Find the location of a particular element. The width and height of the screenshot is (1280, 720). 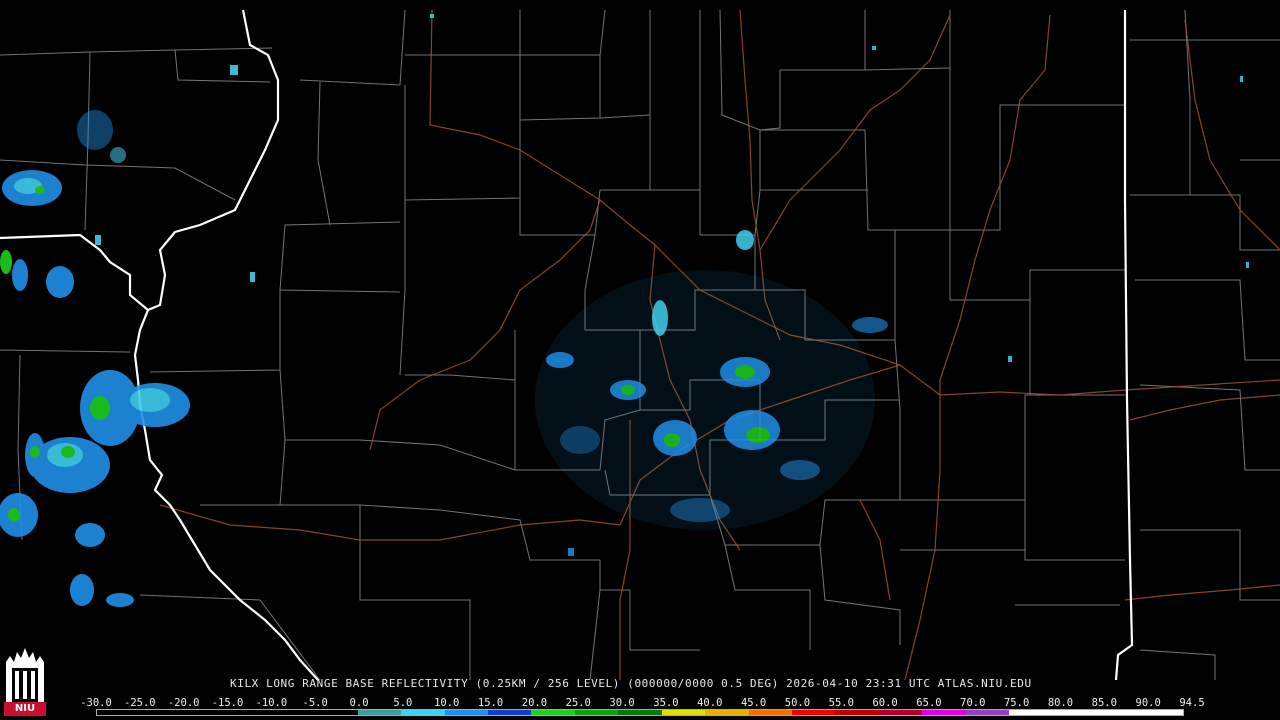

scale-label: 65.0 is located at coordinates (929, 703).